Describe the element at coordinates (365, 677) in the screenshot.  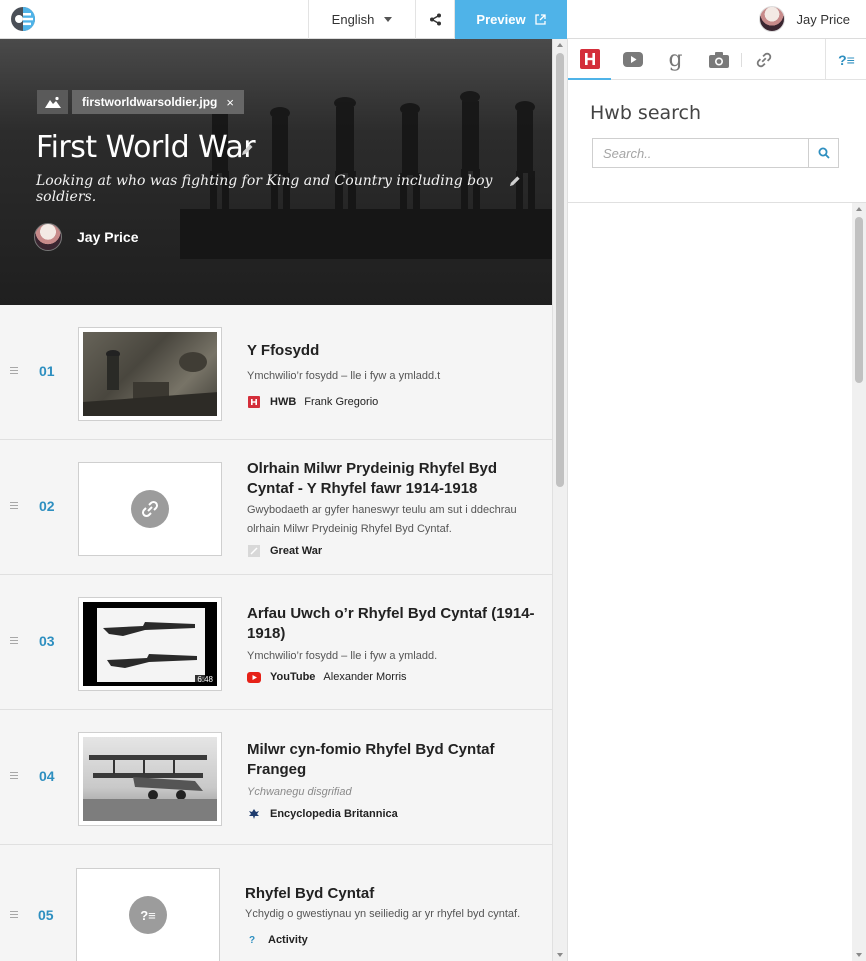
I see `source-author: Alexander Morris` at that location.